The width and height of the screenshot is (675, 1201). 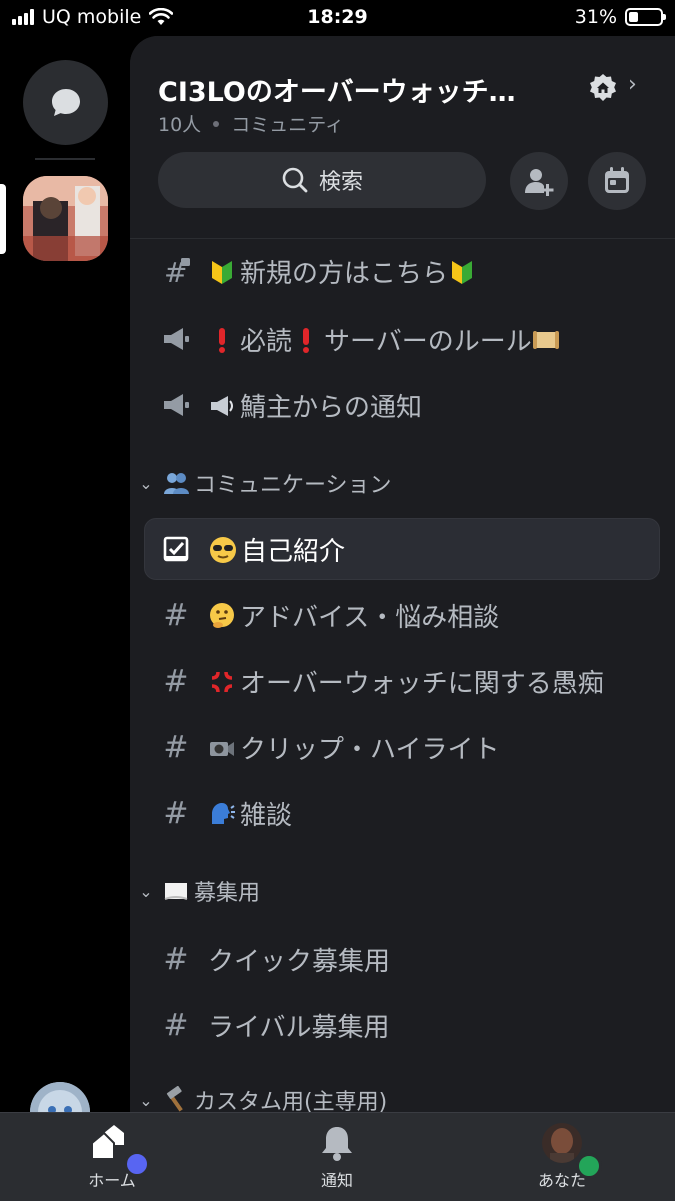 What do you see at coordinates (299, 1027) in the screenshot?
I see `channel-name: ライバル募集用` at bounding box center [299, 1027].